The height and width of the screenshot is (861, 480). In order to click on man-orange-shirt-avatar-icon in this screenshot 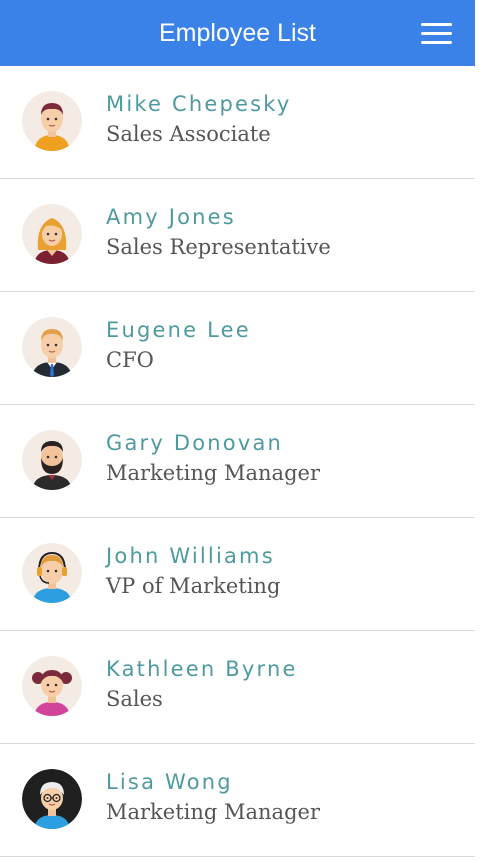, I will do `click(52, 121)`.